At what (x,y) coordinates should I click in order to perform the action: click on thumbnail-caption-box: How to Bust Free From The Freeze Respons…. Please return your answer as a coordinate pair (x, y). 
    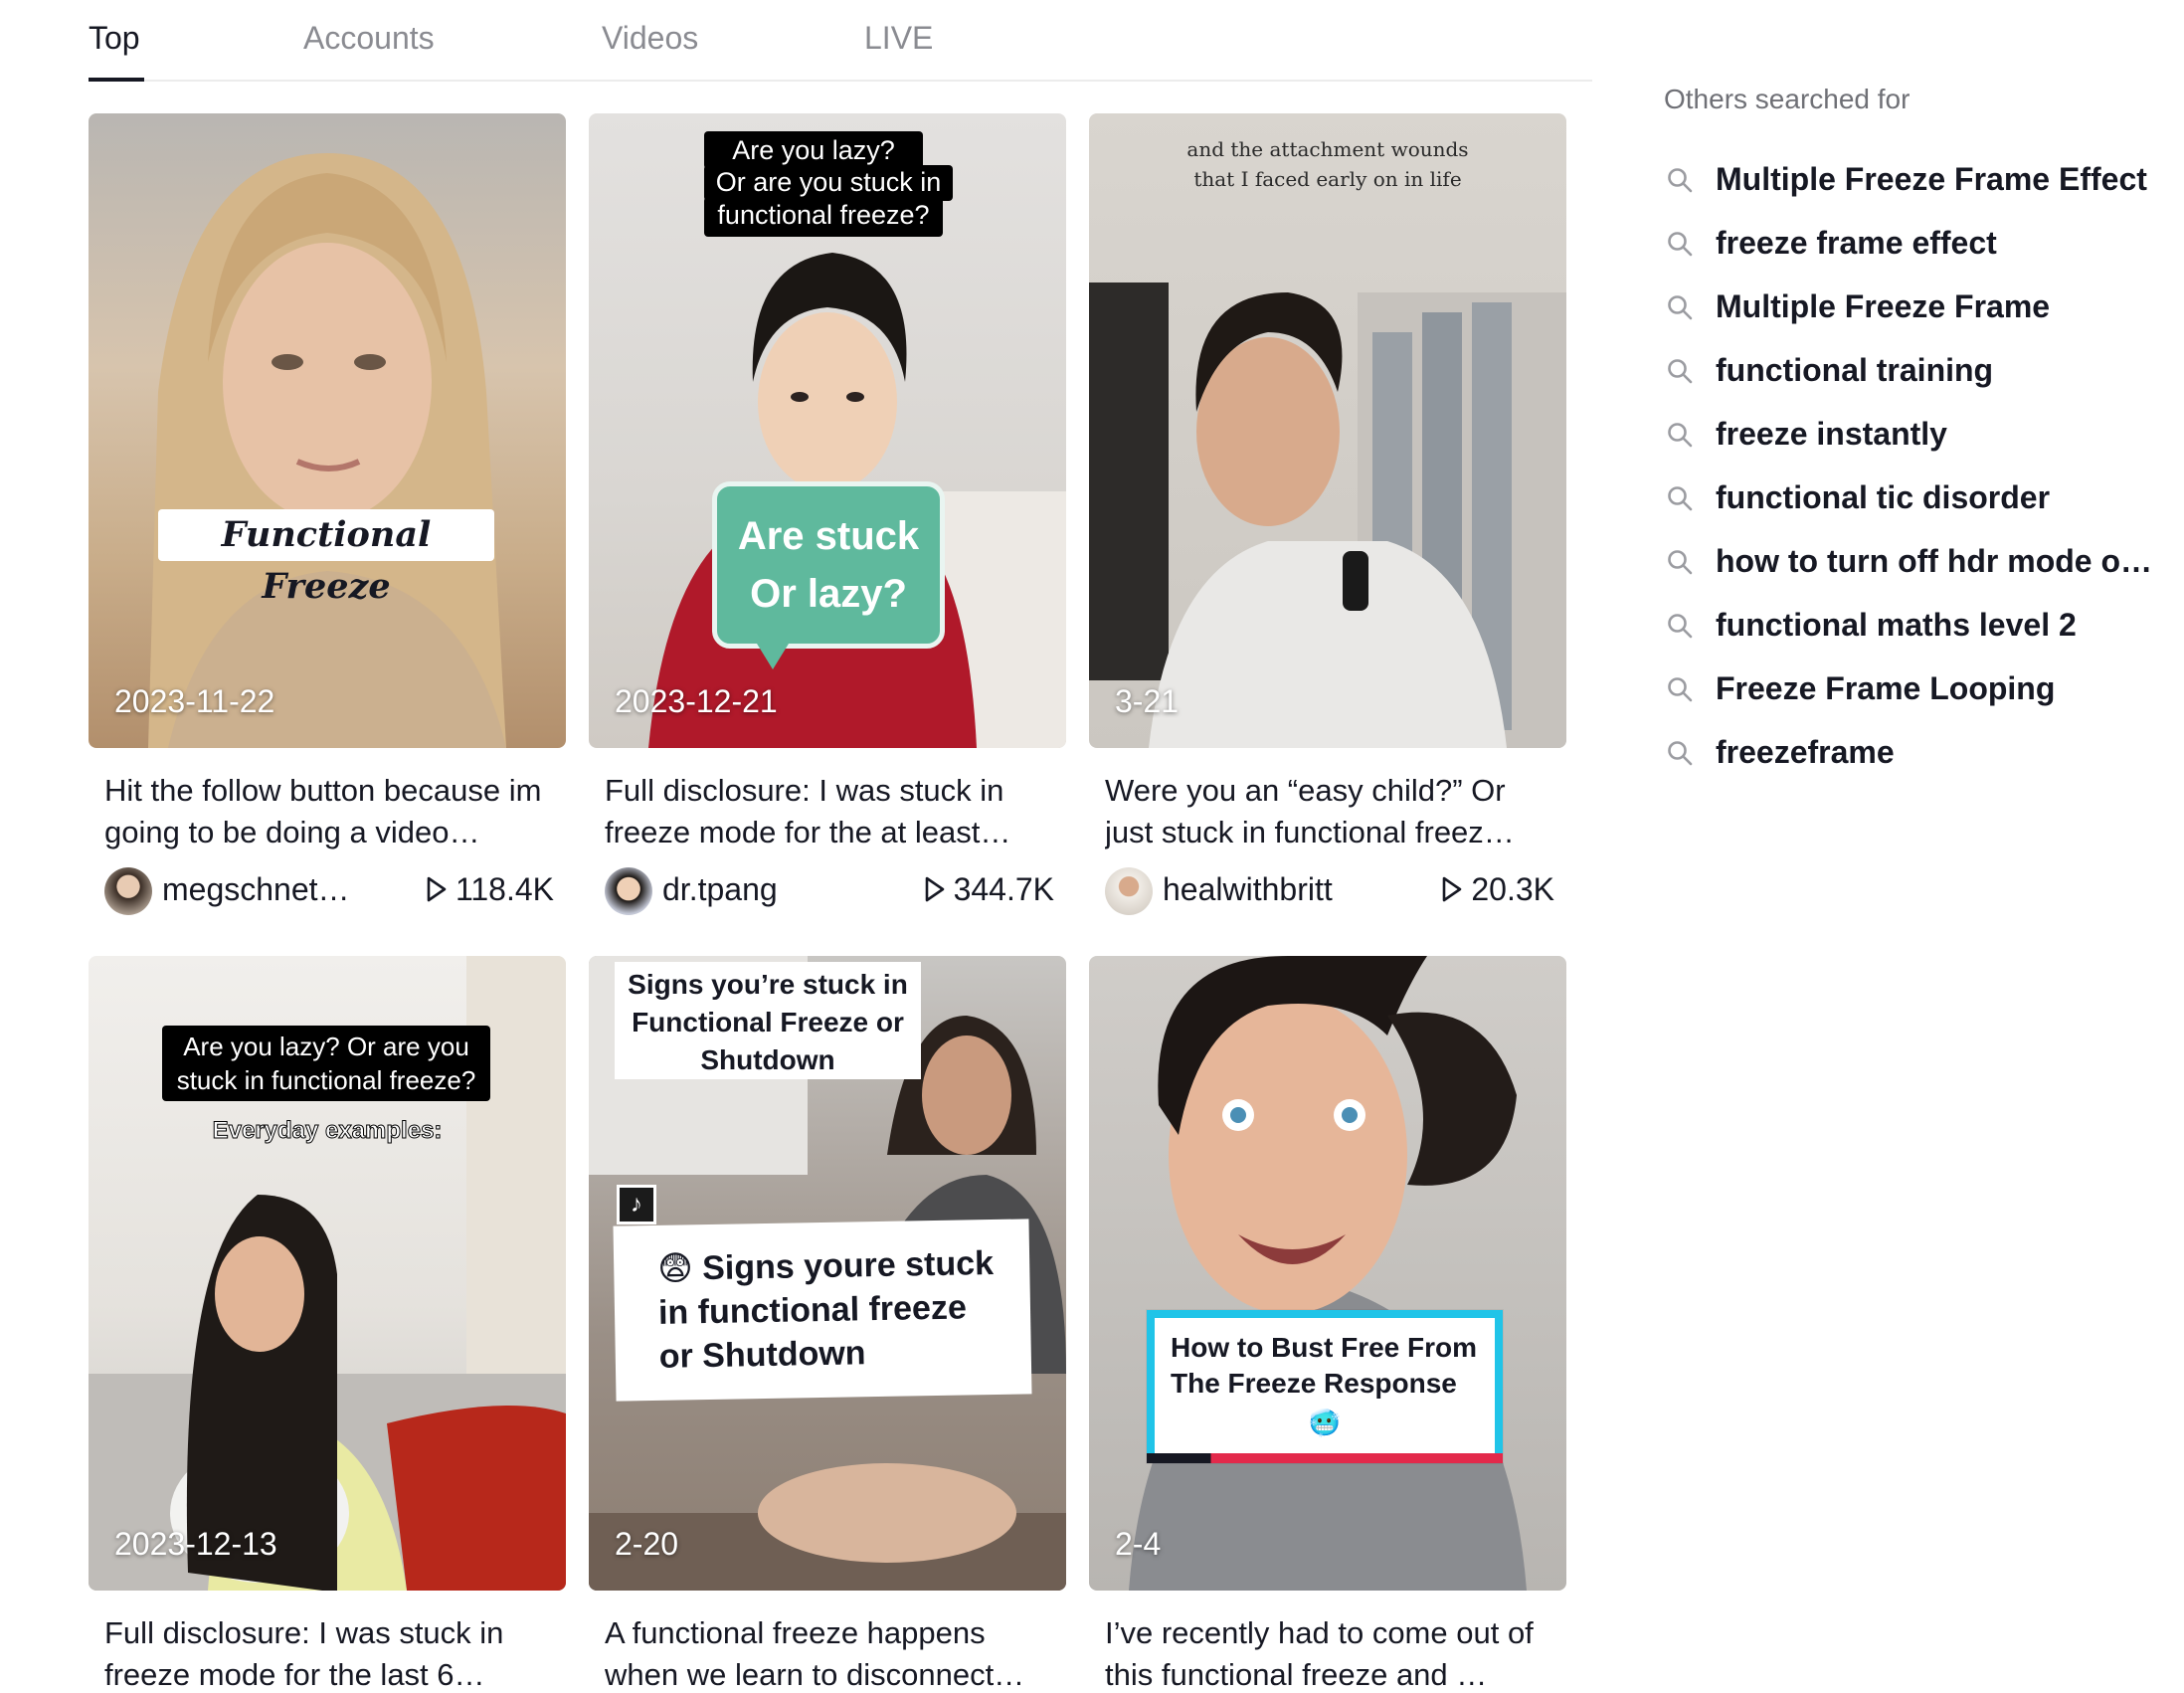
    Looking at the image, I should click on (1325, 1386).